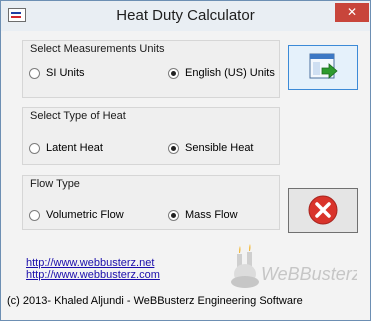  What do you see at coordinates (173, 215) in the screenshot?
I see `mass-flow-radio-circle` at bounding box center [173, 215].